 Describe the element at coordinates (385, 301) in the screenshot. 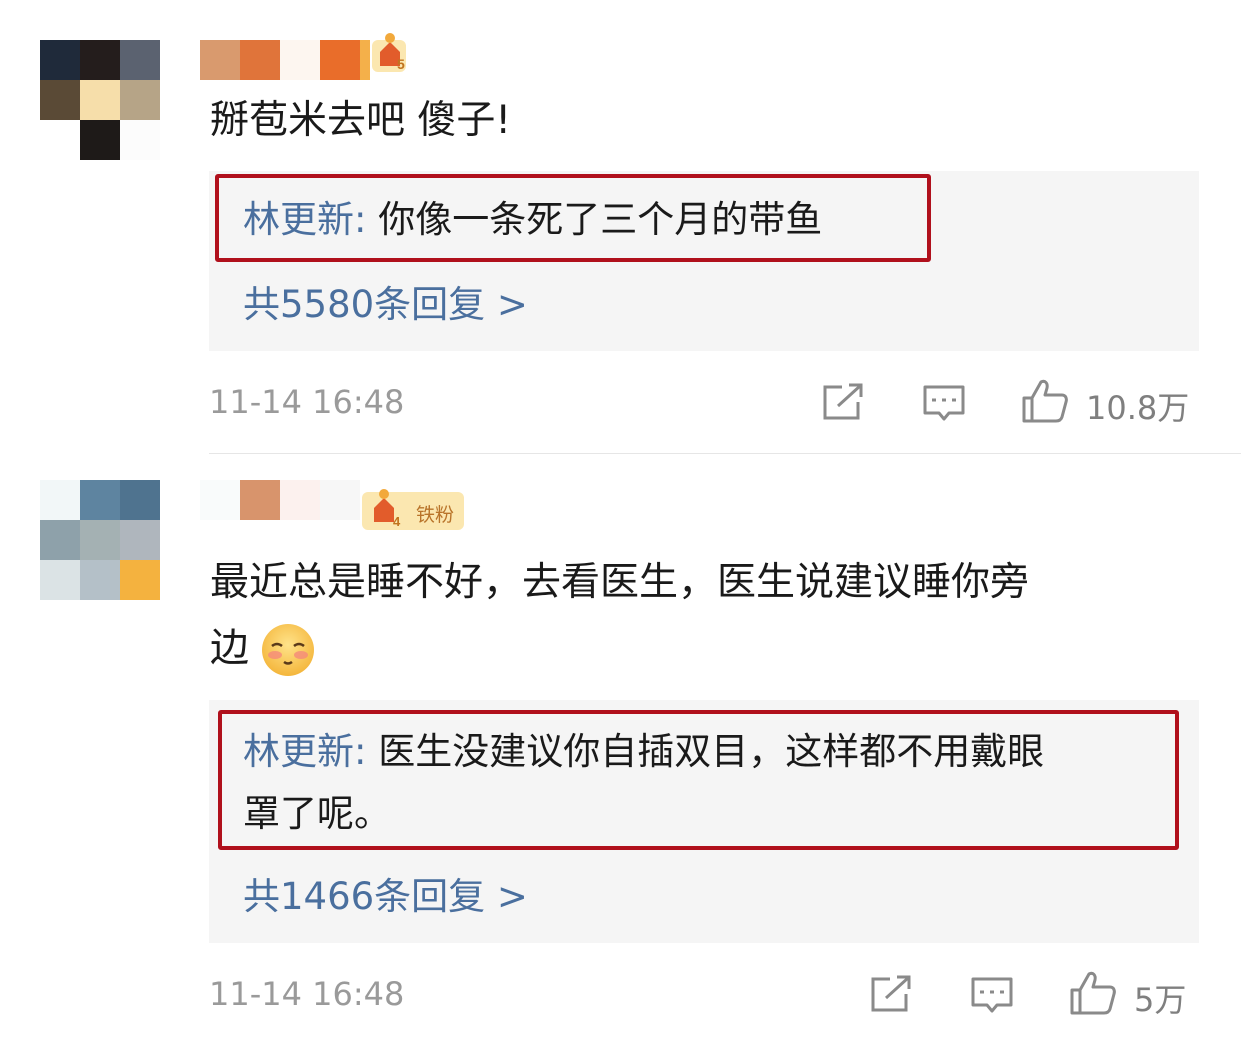

I see `more-replies-link: 共5580条回复 >` at that location.